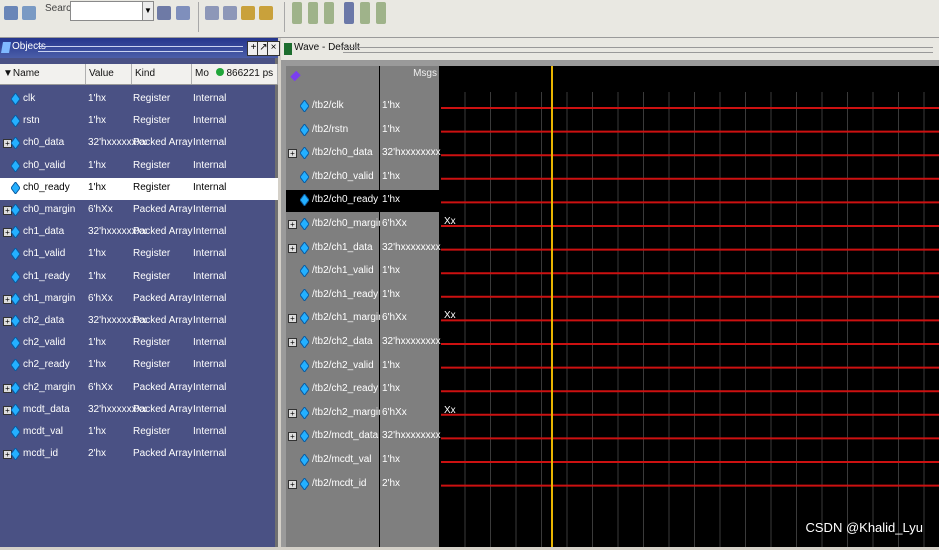 The image size is (939, 550). Describe the element at coordinates (332, 367) in the screenshot. I see `wave-signal-row: /tb2/ch2_valid` at that location.